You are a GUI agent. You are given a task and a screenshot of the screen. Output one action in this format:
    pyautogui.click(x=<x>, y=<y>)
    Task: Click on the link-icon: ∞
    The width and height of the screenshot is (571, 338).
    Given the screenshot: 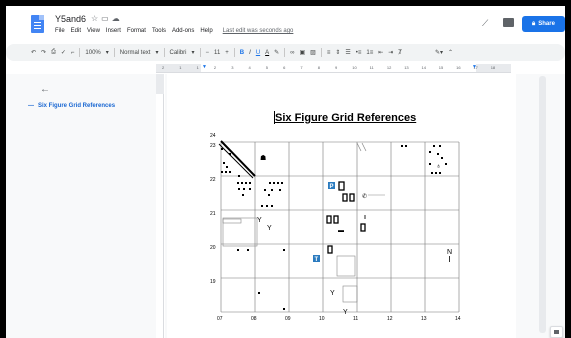 What is the action you would take?
    pyautogui.click(x=292, y=53)
    